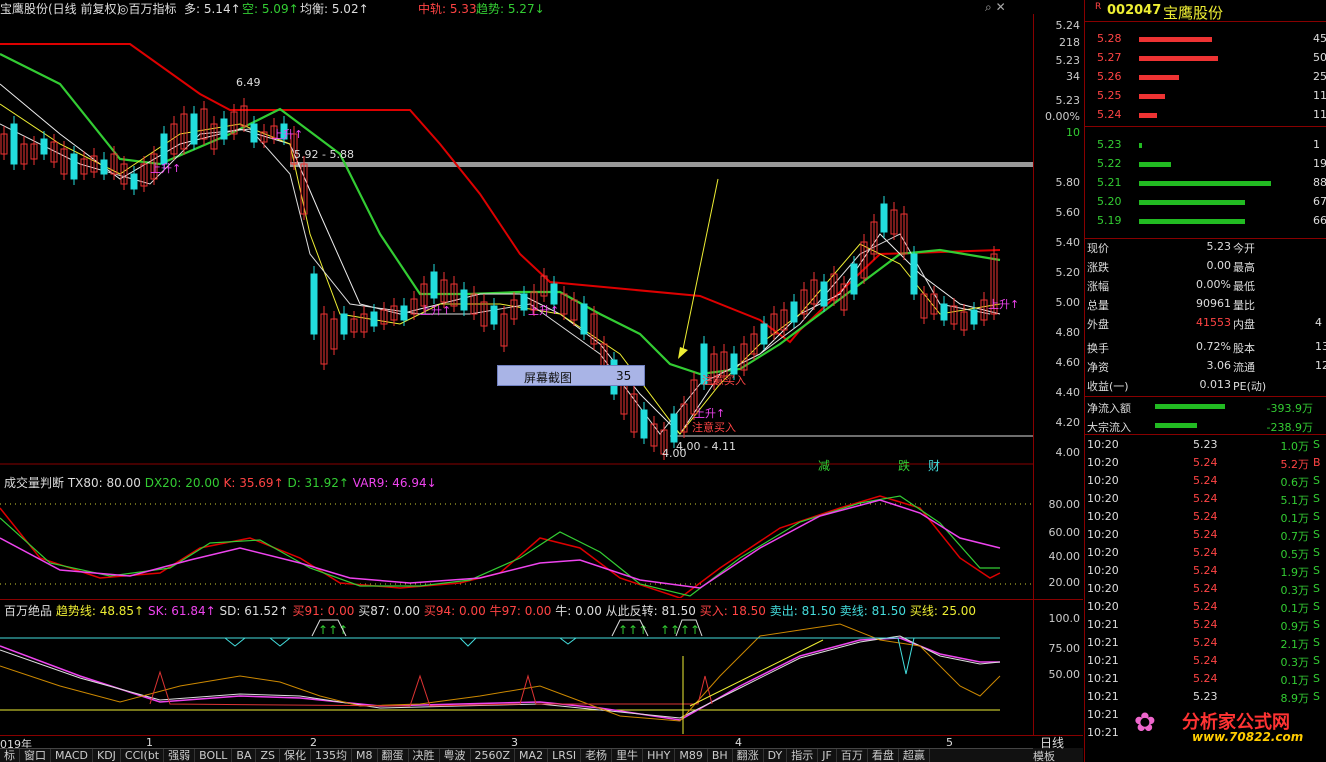  Describe the element at coordinates (532, 755) in the screenshot. I see `tab-16: MA2` at that location.